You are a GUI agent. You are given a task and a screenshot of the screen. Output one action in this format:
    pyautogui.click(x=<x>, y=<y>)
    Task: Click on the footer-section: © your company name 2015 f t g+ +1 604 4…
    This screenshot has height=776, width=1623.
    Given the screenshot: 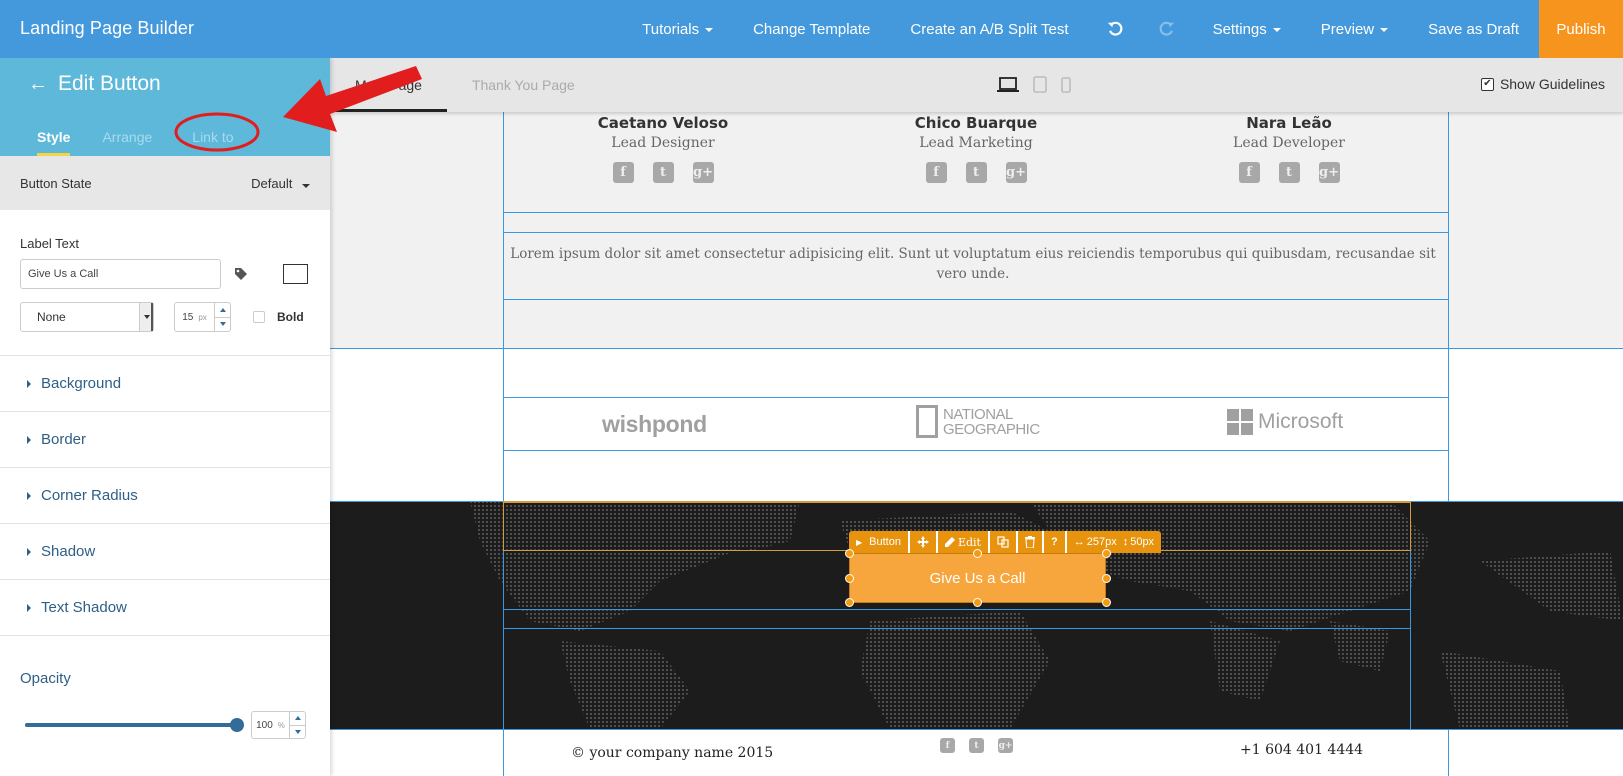 What is the action you would take?
    pyautogui.click(x=976, y=752)
    